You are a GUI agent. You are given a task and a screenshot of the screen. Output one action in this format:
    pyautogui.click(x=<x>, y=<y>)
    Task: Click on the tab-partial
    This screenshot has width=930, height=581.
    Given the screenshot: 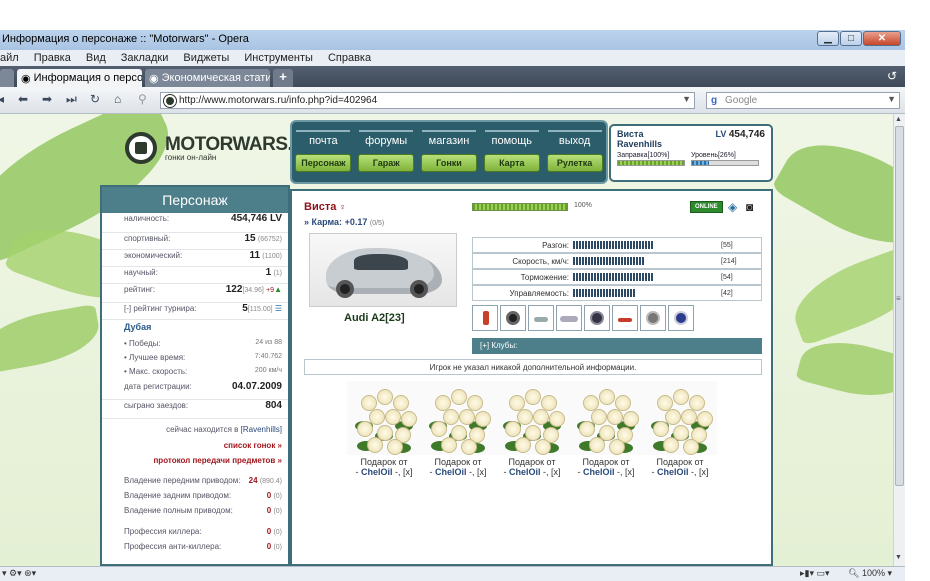 What is the action you would take?
    pyautogui.click(x=7, y=78)
    